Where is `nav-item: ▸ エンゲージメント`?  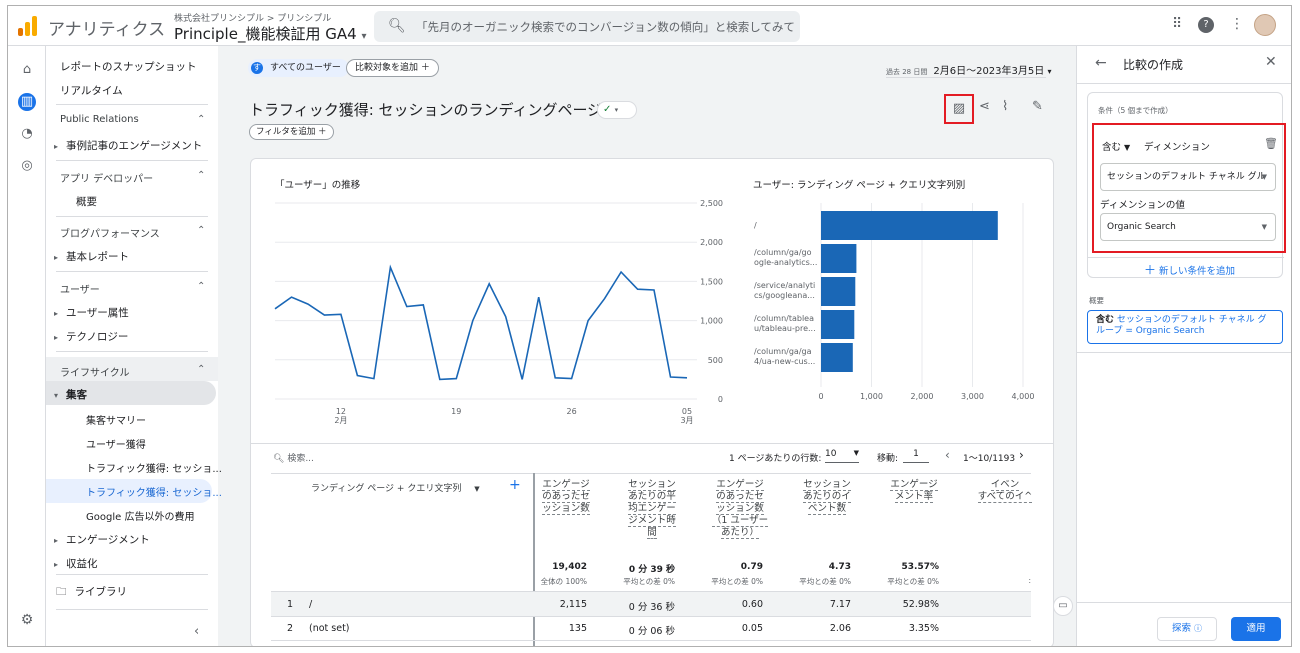 nav-item: ▸ エンゲージメント is located at coordinates (102, 539).